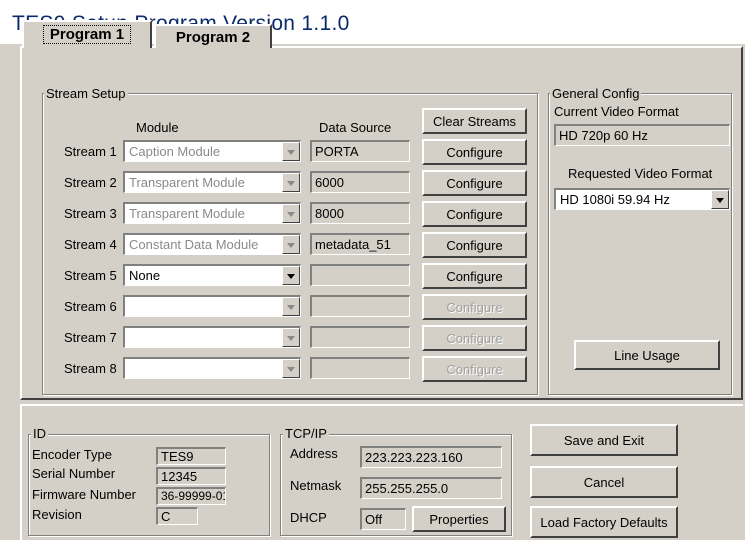 Image resolution: width=745 pixels, height=540 pixels. I want to click on stream-7-module-select, so click(212, 337).